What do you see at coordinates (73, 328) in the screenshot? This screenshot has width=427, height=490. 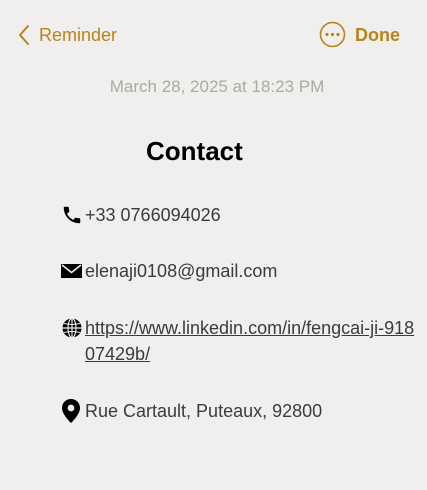 I see `globe-icon` at bounding box center [73, 328].